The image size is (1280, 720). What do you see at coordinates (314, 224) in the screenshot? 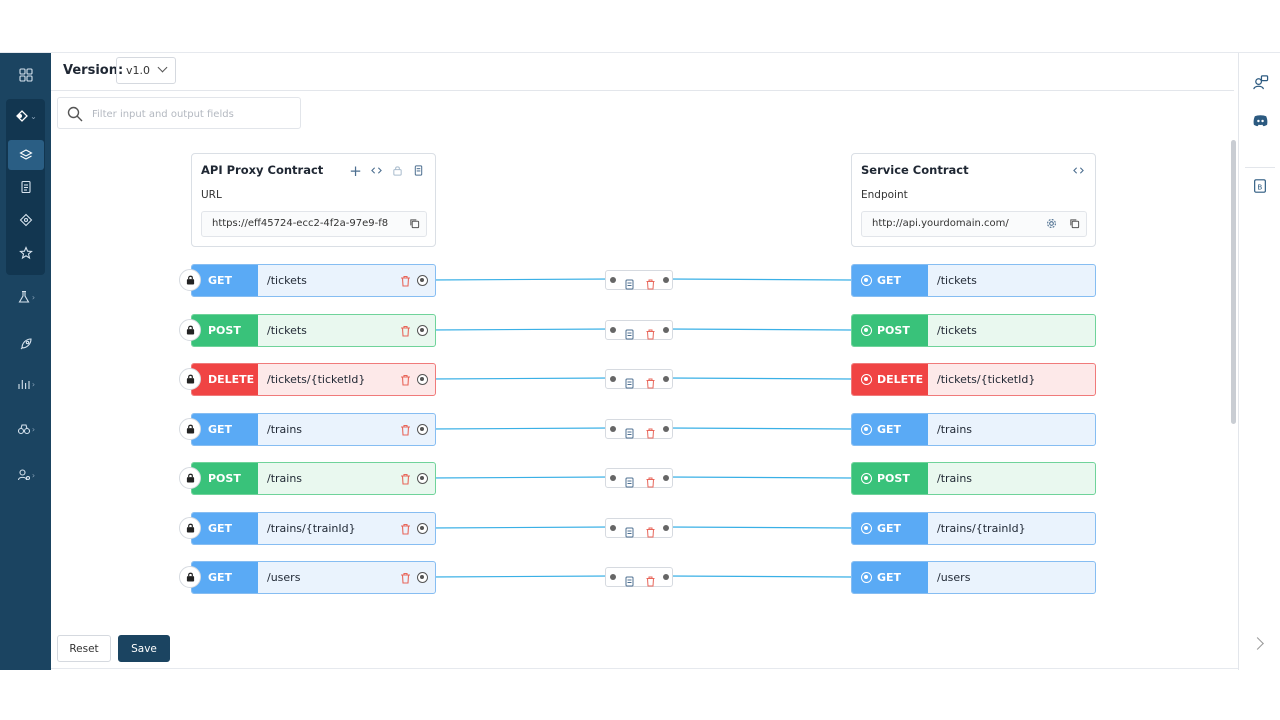
I see `url-field: https://eff45724-ecc2-4f2a-97e9-f8` at bounding box center [314, 224].